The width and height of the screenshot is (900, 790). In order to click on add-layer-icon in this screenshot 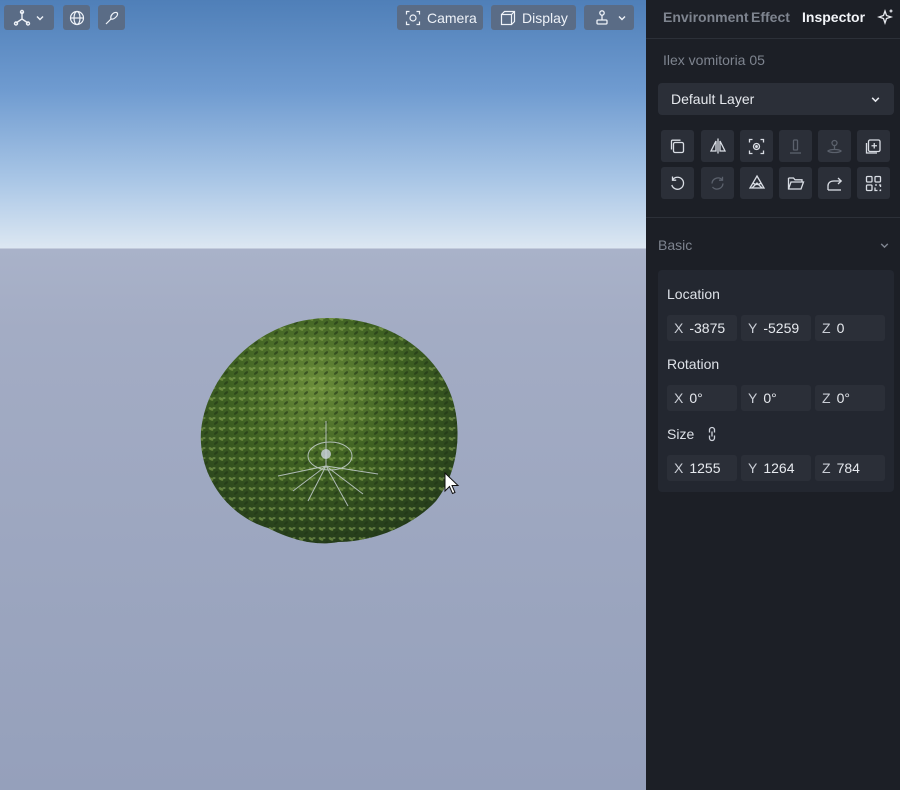, I will do `click(873, 146)`.